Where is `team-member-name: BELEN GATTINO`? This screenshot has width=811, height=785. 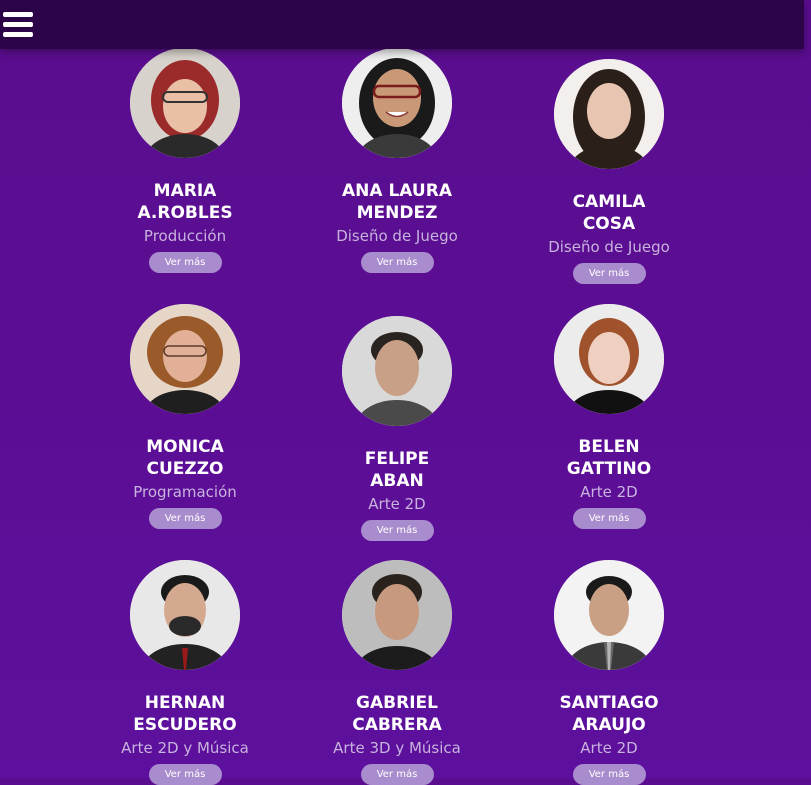
team-member-name: BELEN GATTINO is located at coordinates (609, 458).